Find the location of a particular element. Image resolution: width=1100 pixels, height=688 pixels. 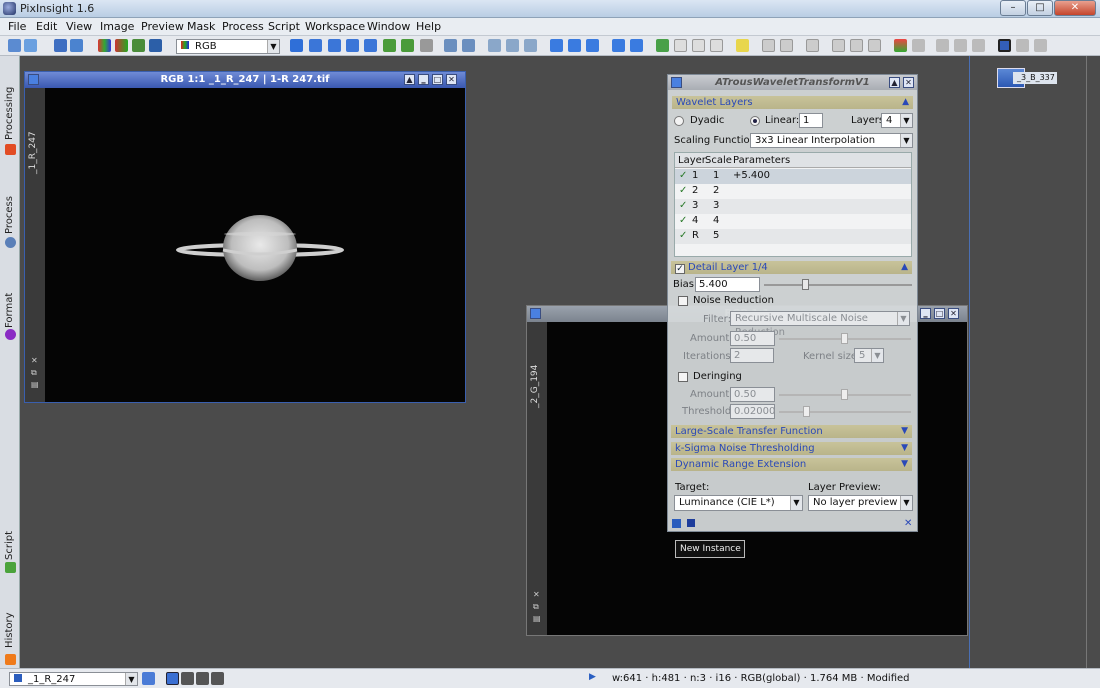

stf-icon is located at coordinates (742, 45).